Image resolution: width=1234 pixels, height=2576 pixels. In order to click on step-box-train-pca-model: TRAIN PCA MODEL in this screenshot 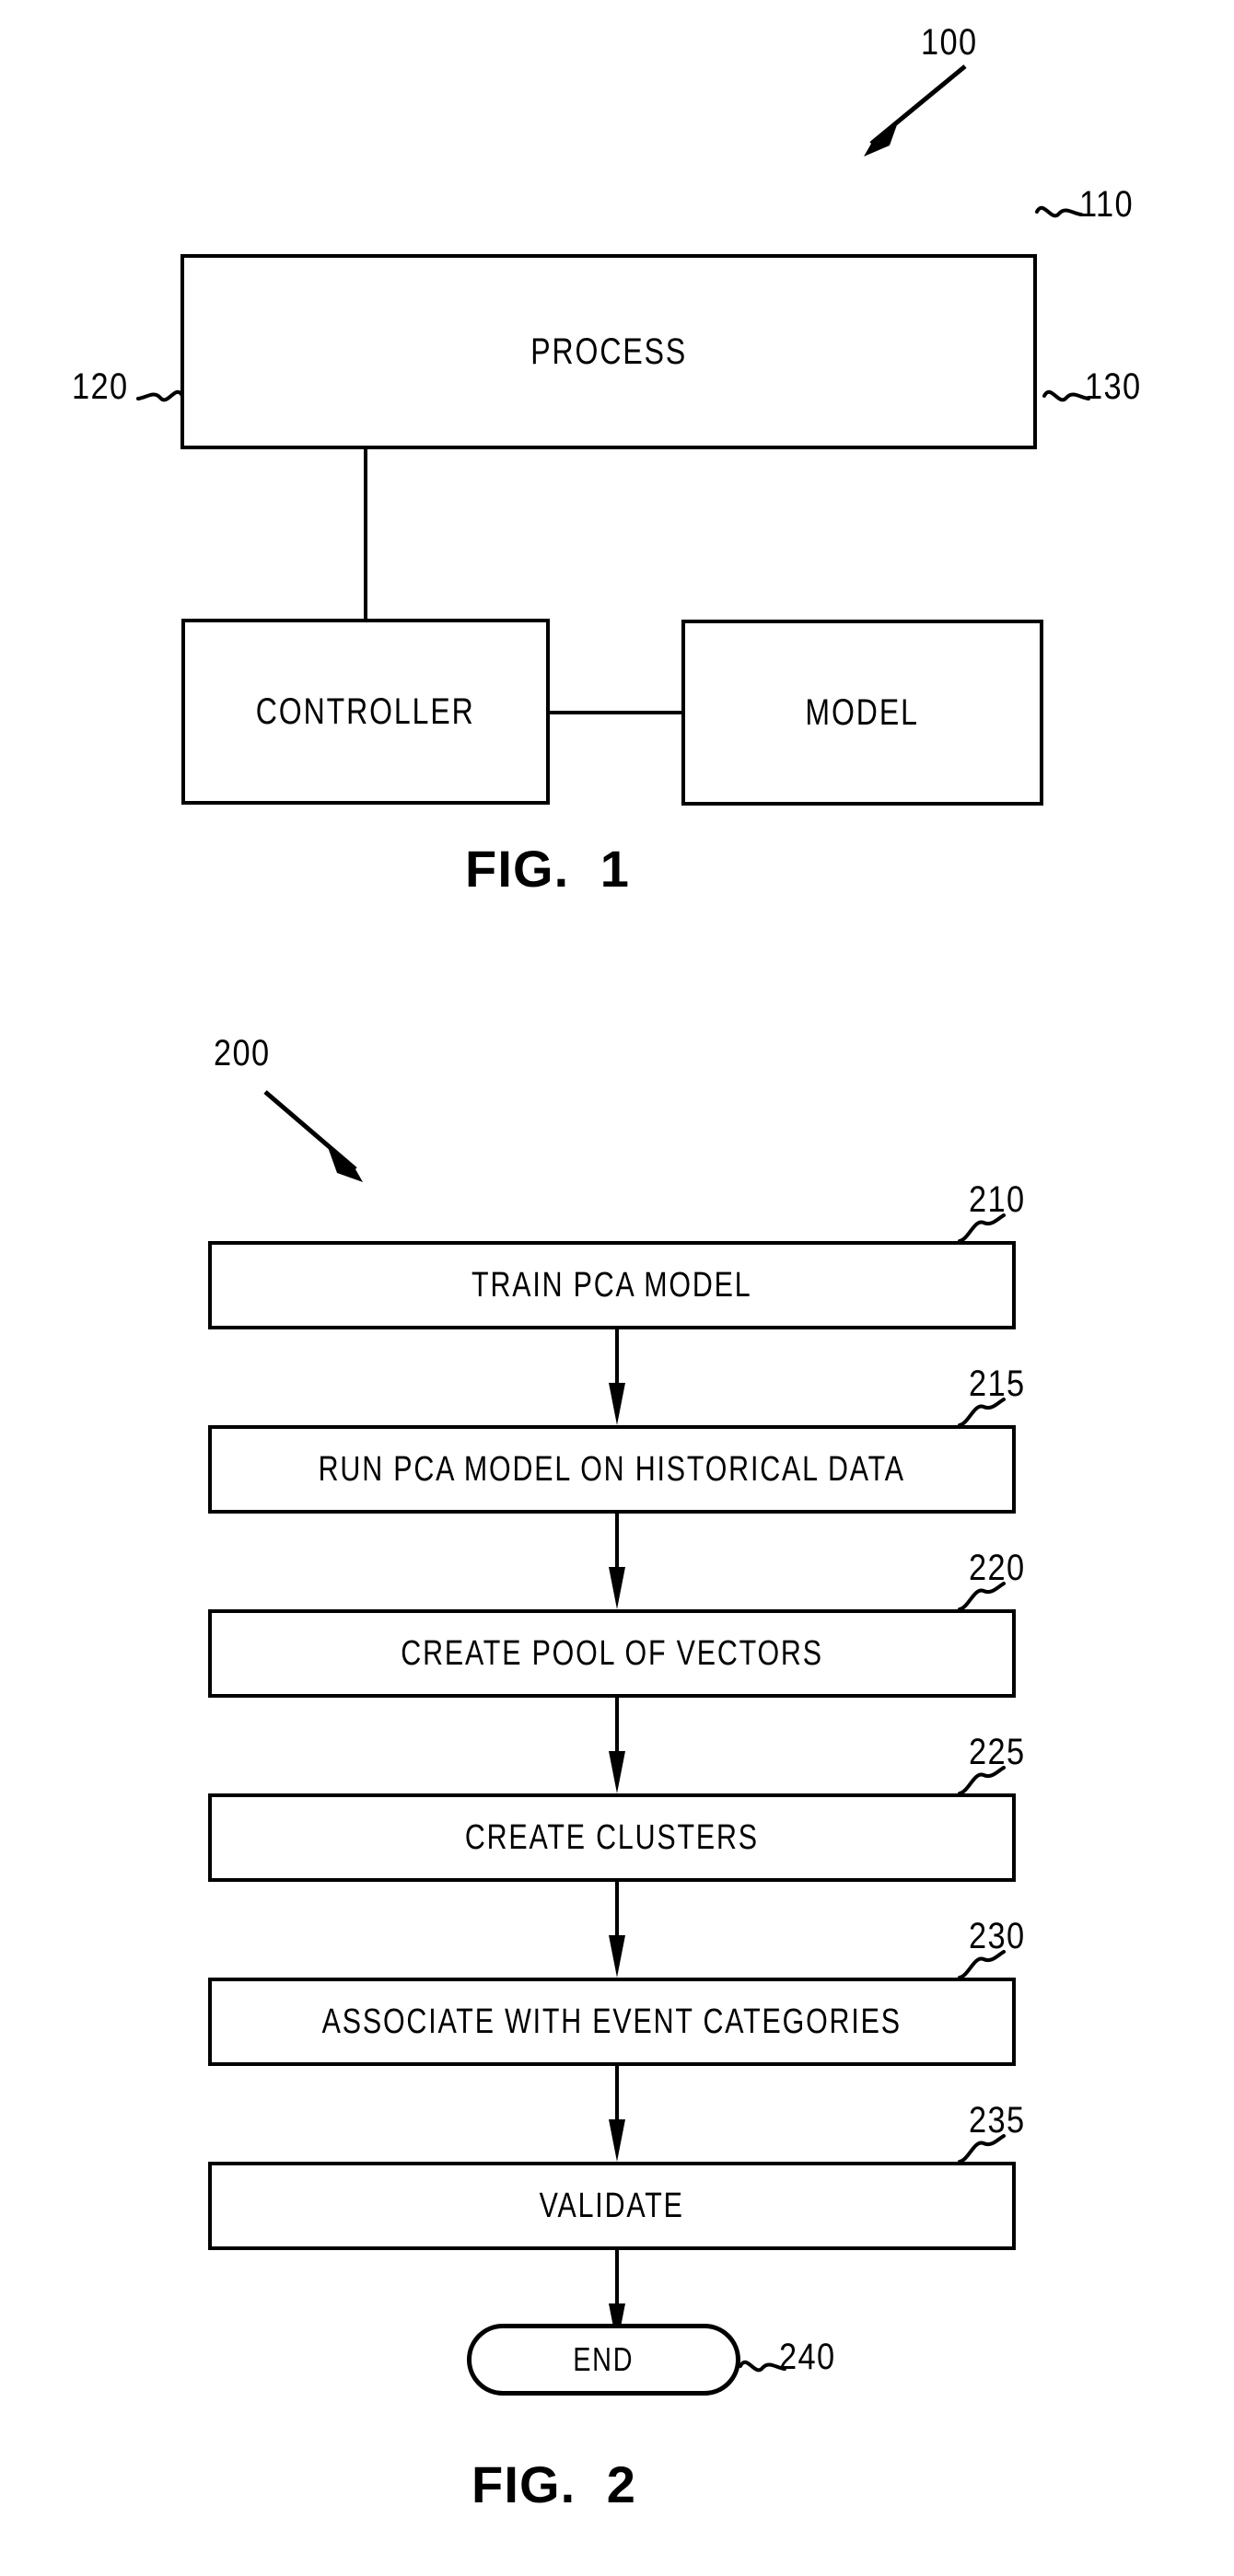, I will do `click(612, 1285)`.